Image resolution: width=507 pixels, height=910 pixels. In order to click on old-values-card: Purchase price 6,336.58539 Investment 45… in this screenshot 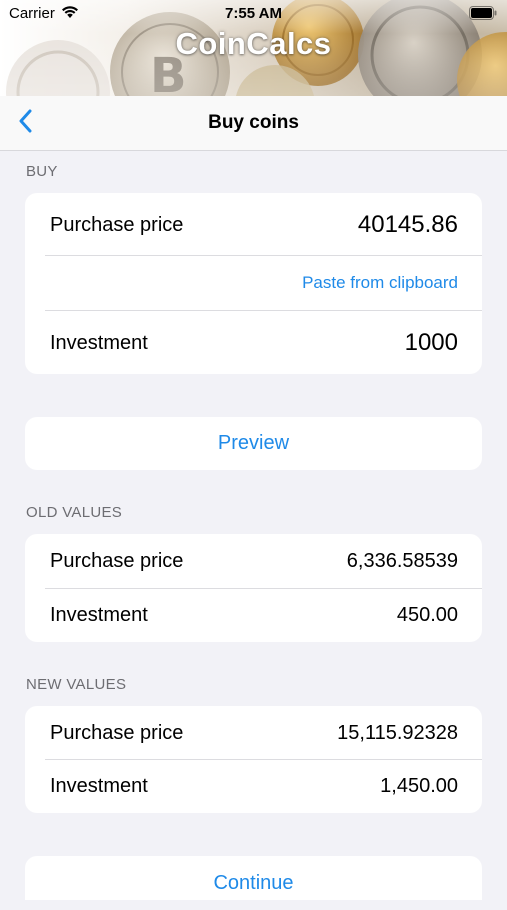, I will do `click(253, 588)`.